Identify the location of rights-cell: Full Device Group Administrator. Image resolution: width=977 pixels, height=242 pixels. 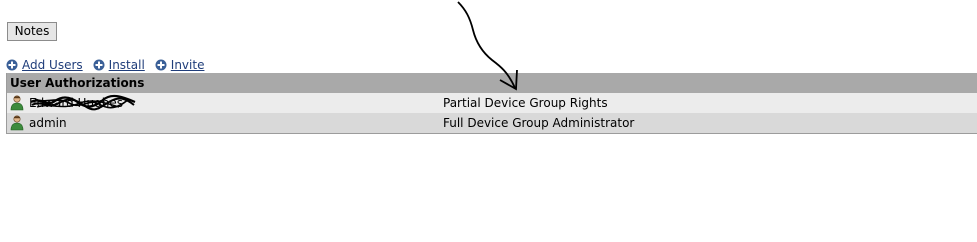
(539, 123).